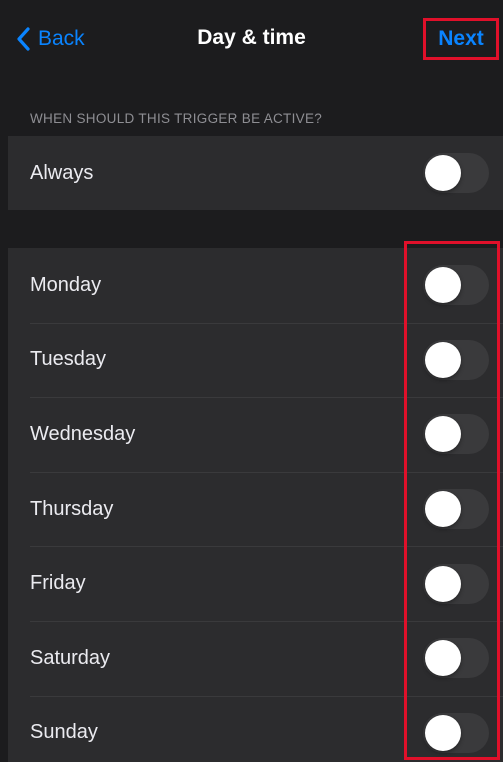  What do you see at coordinates (68, 359) in the screenshot?
I see `day-label: Tuesday` at bounding box center [68, 359].